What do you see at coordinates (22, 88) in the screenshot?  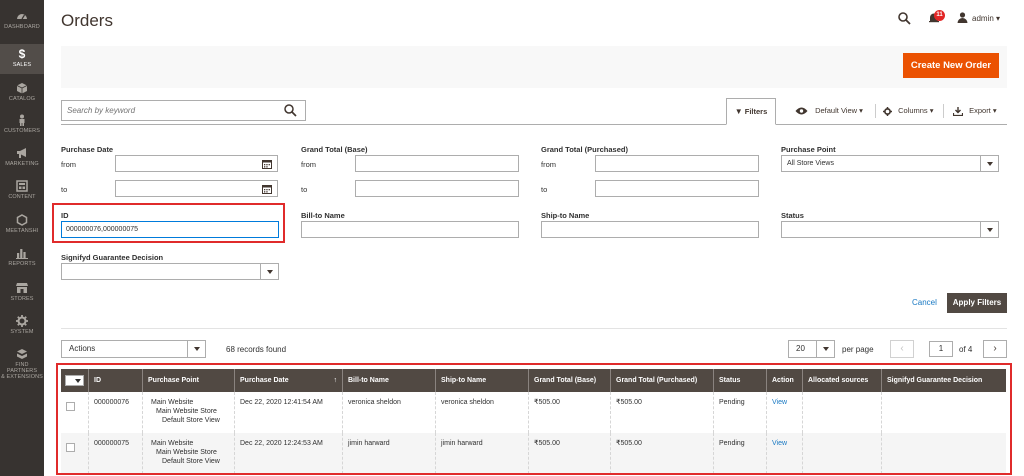 I see `cube-icon` at bounding box center [22, 88].